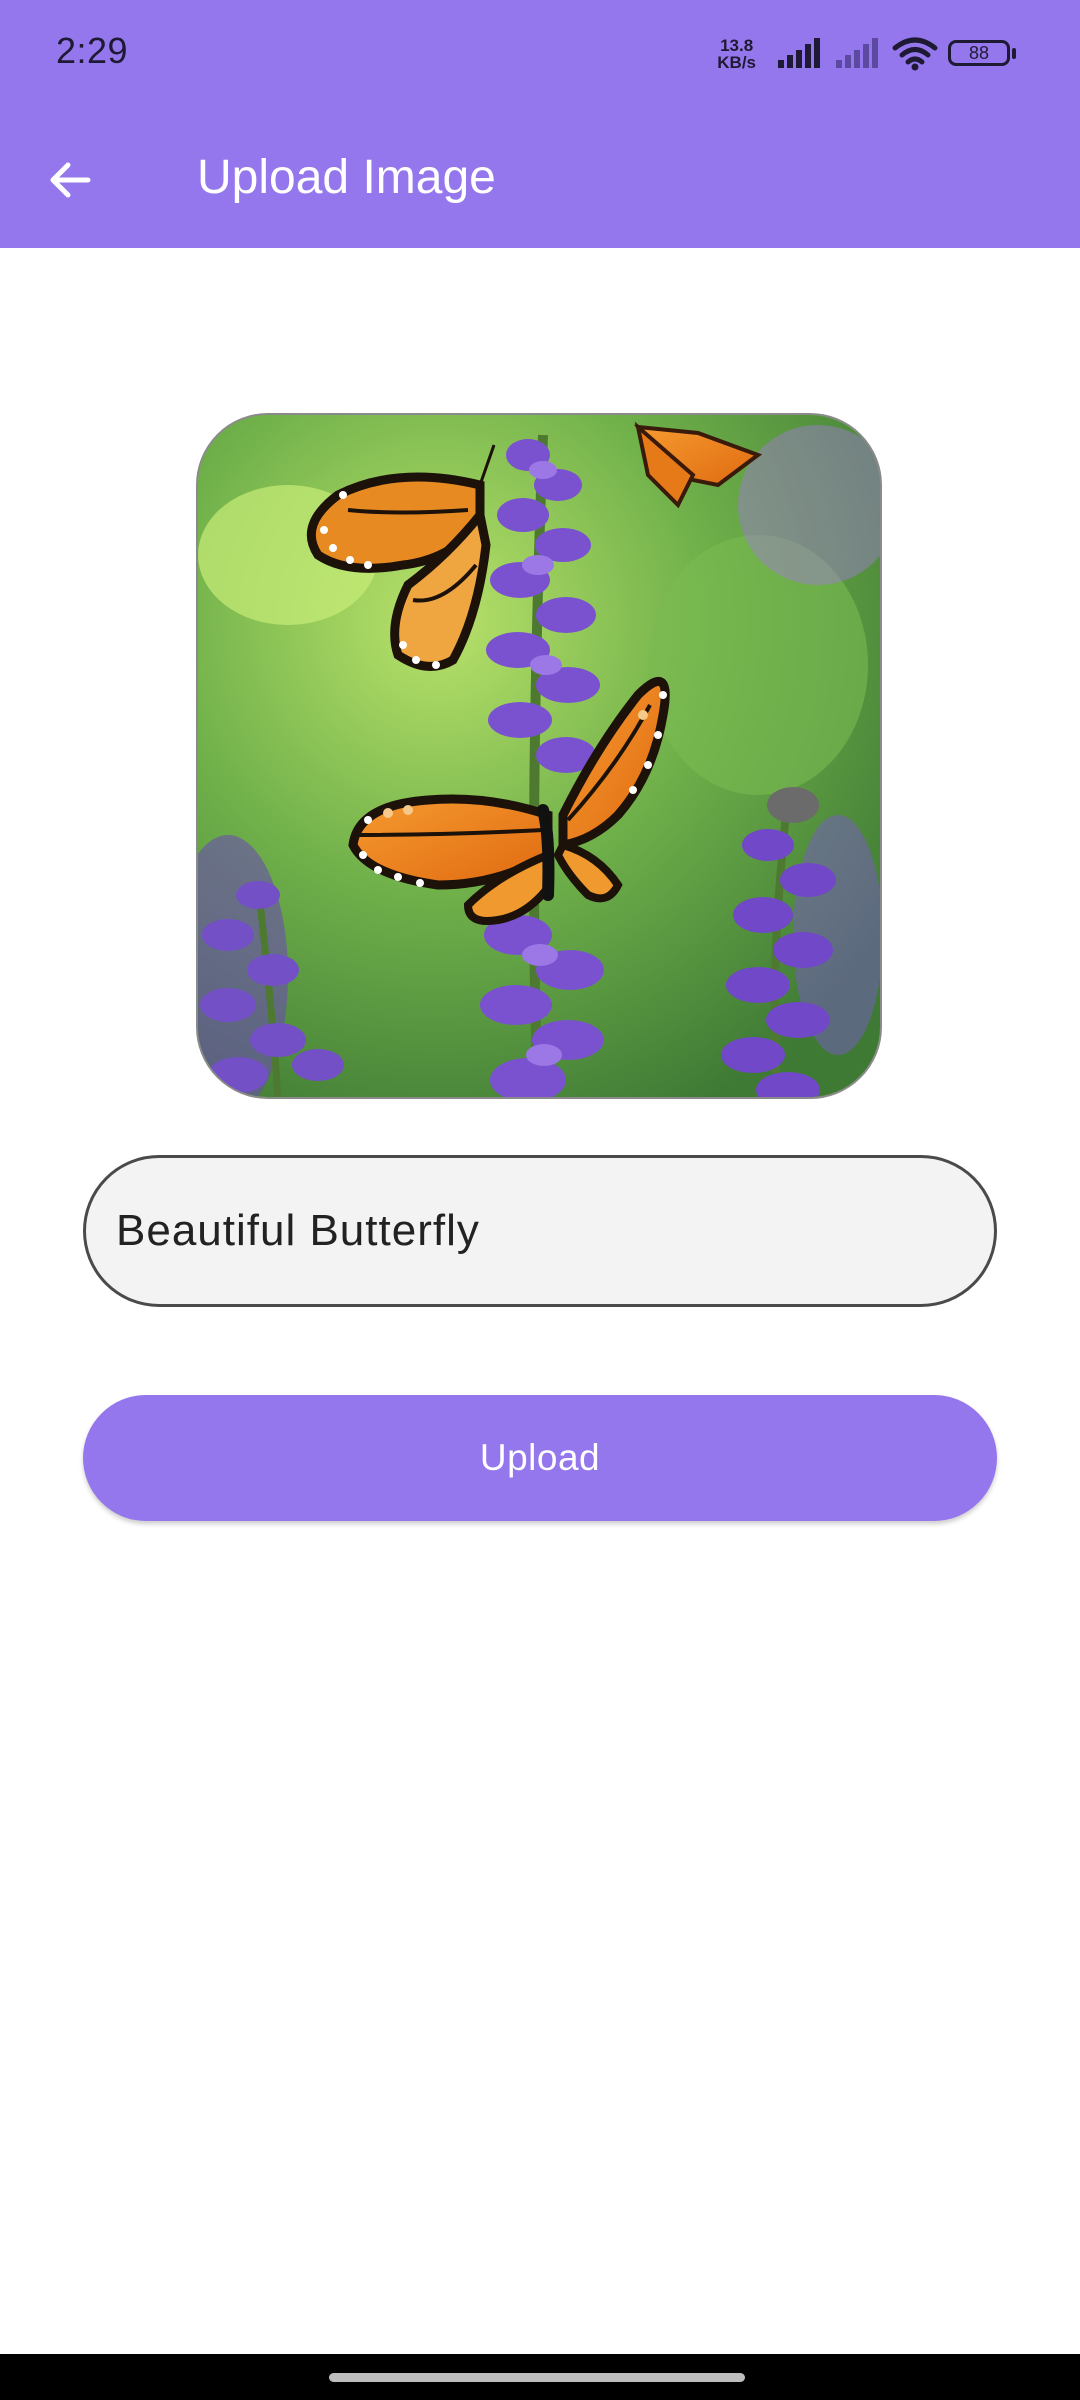 The width and height of the screenshot is (1080, 2400). I want to click on arrow-left-icon, so click(70, 180).